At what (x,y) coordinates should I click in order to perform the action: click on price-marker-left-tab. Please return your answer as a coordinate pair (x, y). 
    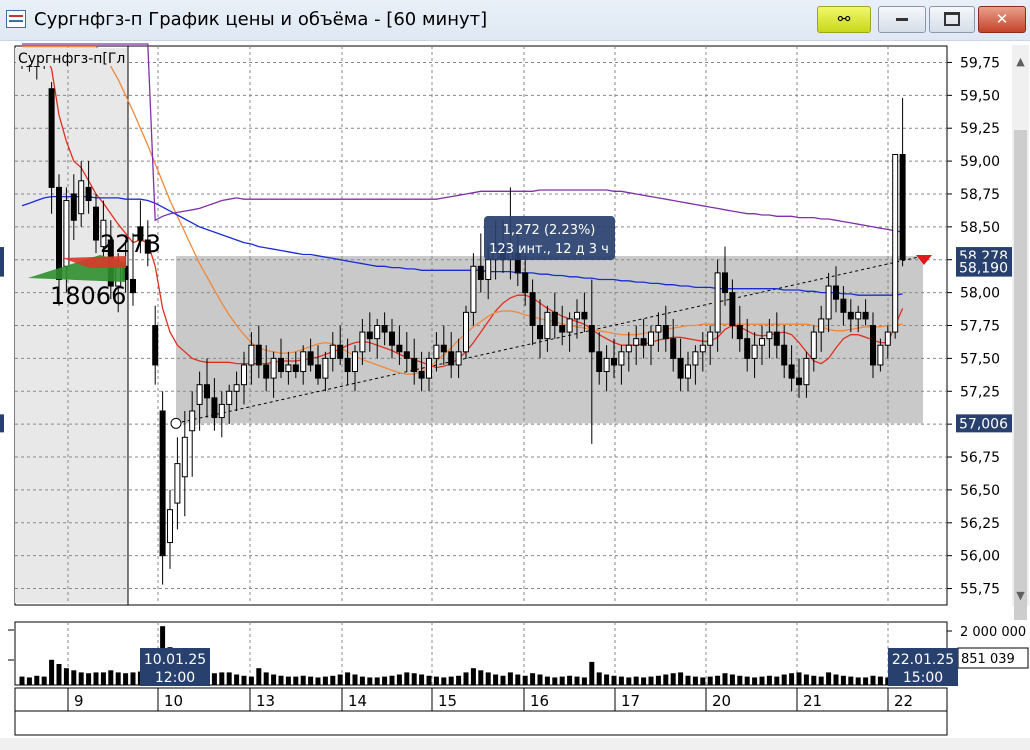
    Looking at the image, I should click on (2, 423).